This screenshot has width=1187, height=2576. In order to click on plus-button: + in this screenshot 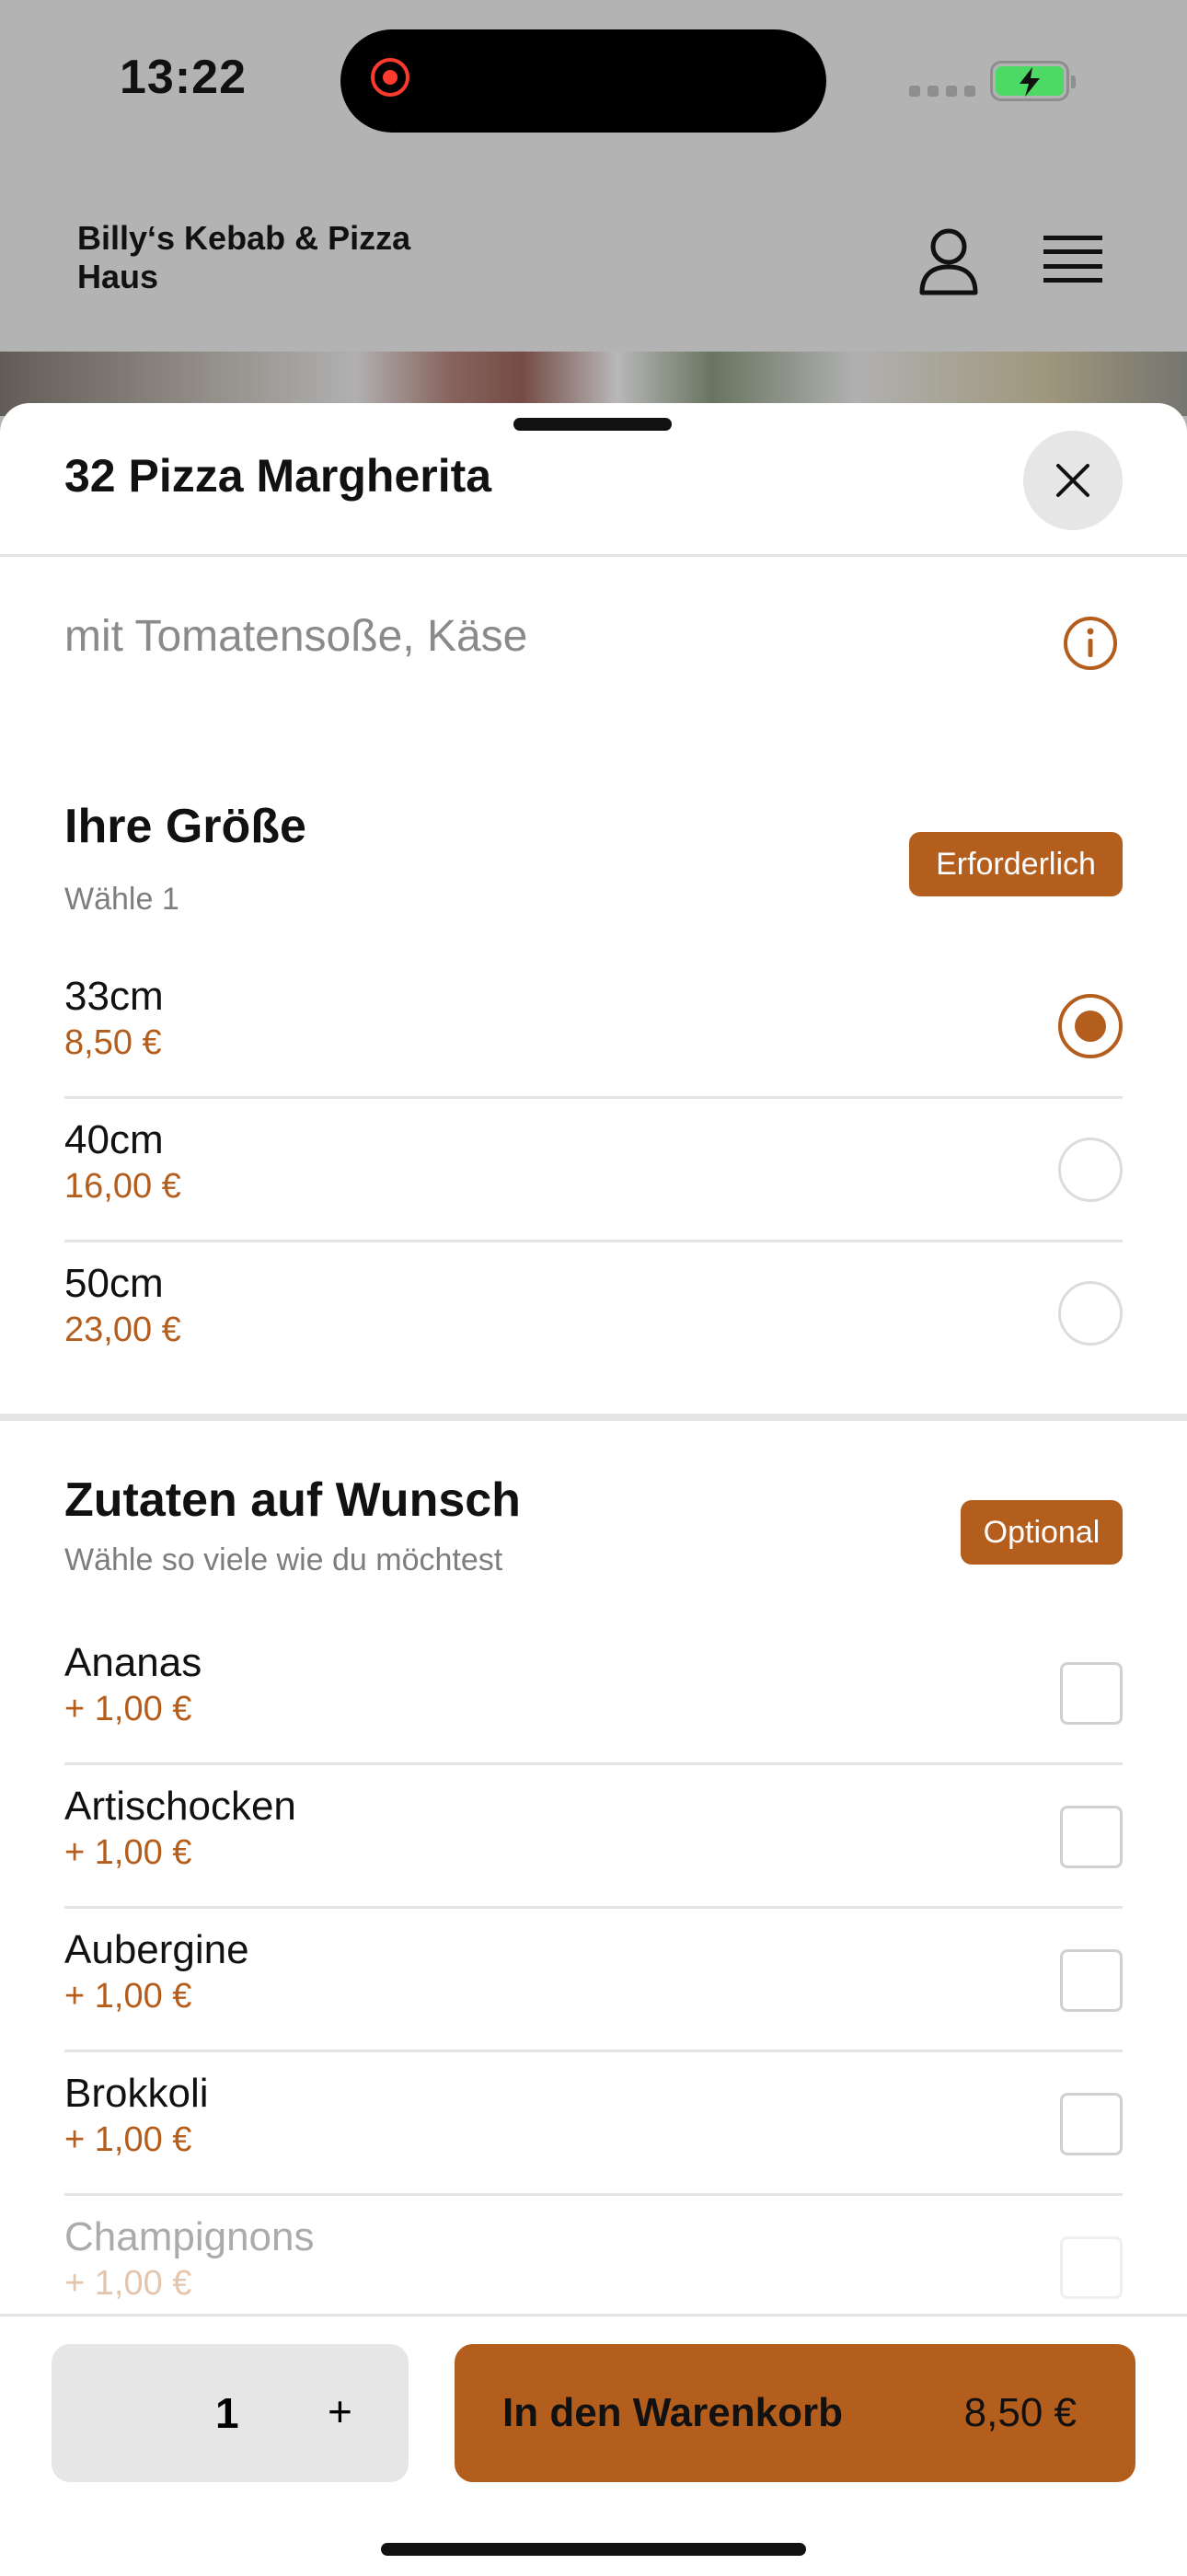, I will do `click(340, 2411)`.